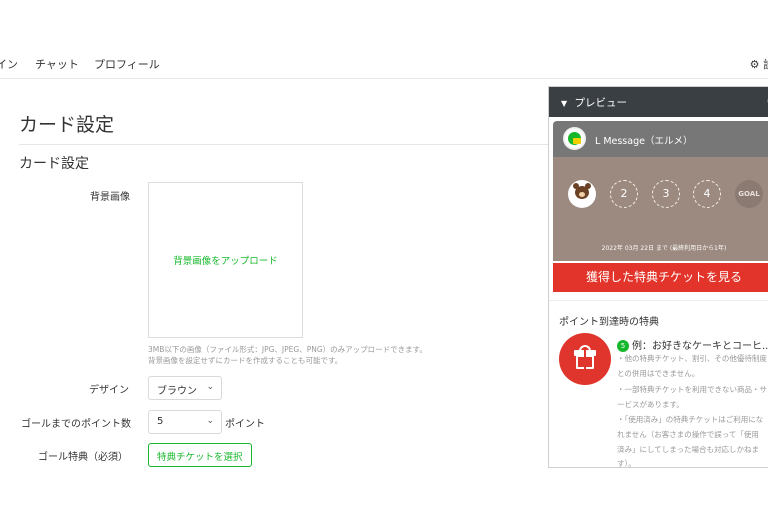 The image size is (768, 512). I want to click on nav-item-chat: チャット, so click(57, 64).